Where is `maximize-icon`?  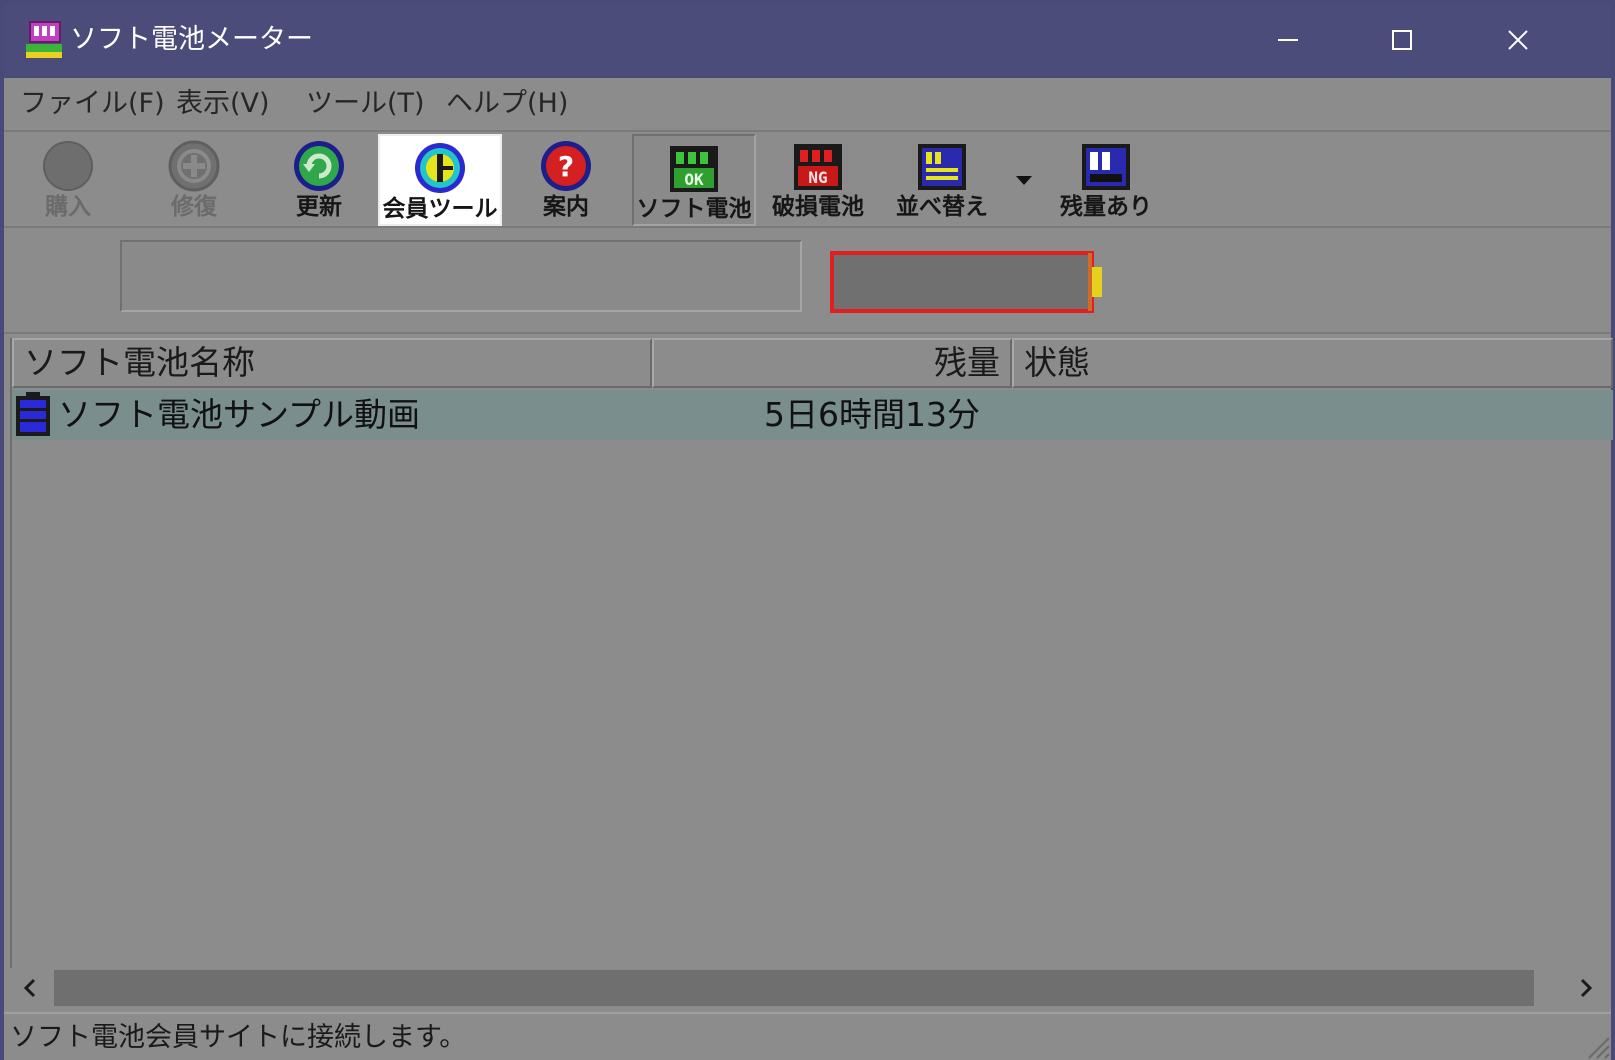 maximize-icon is located at coordinates (1402, 40).